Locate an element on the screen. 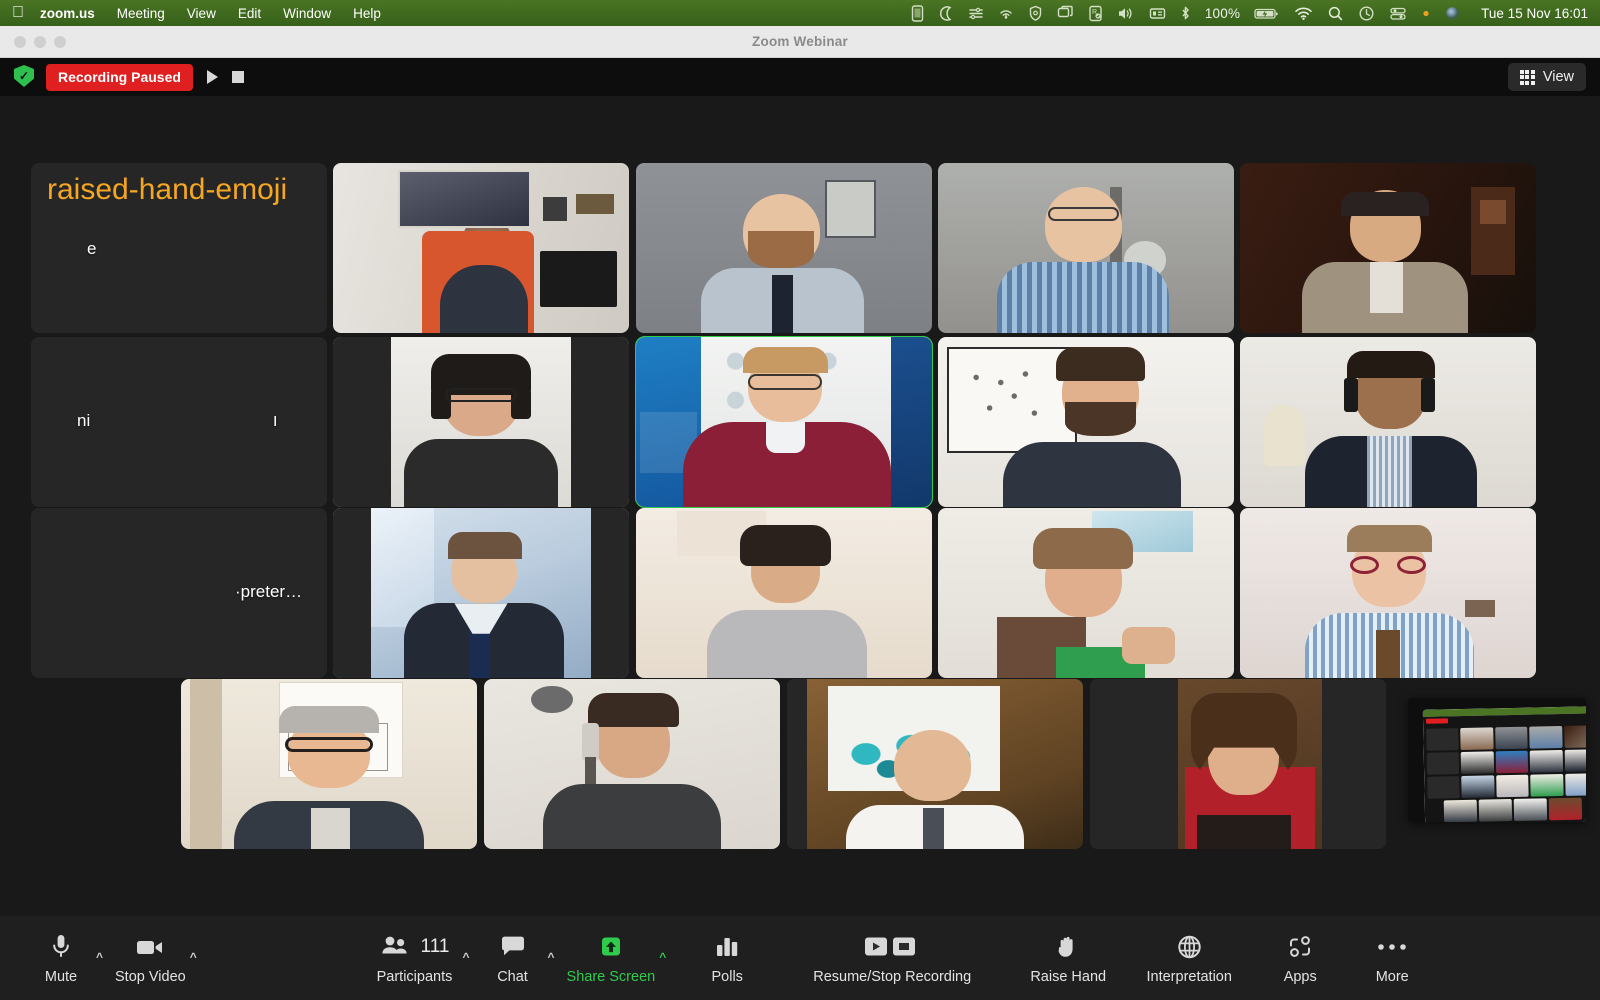  active-speaker-tile is located at coordinates (784, 422).